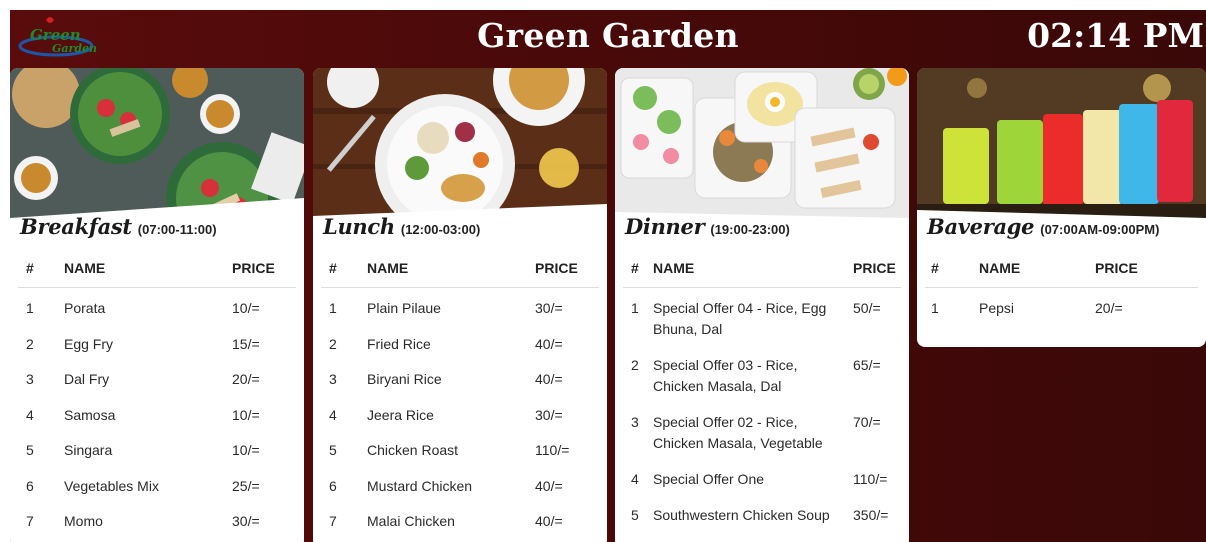 Image resolution: width=1206 pixels, height=542 pixels. I want to click on dinner-title: Dinner, so click(665, 226).